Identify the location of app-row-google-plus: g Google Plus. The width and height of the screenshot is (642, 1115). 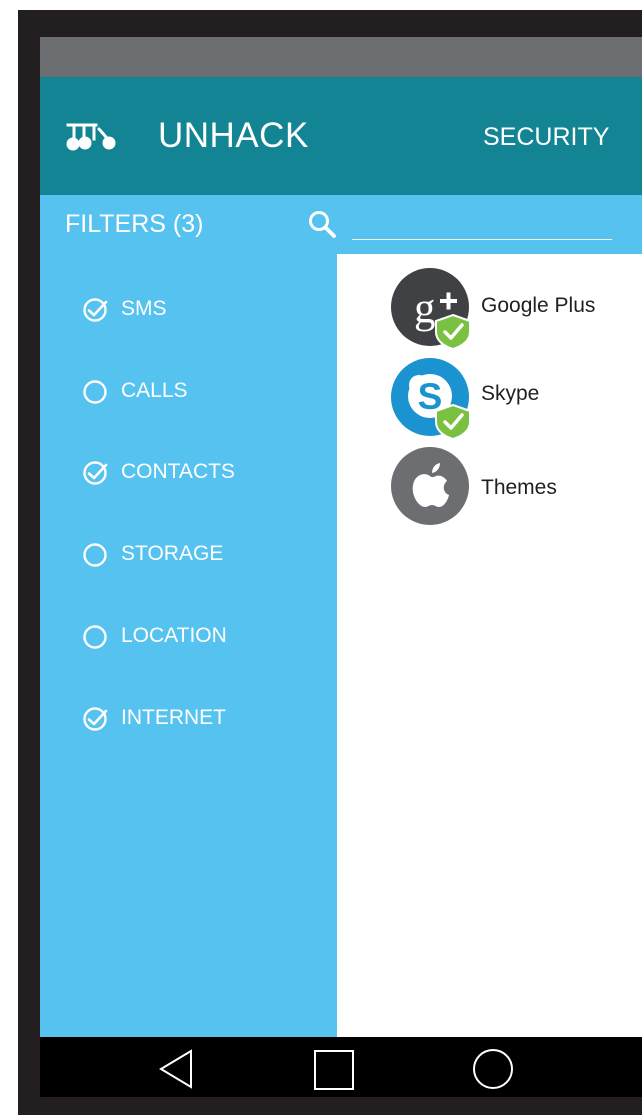
(516, 309).